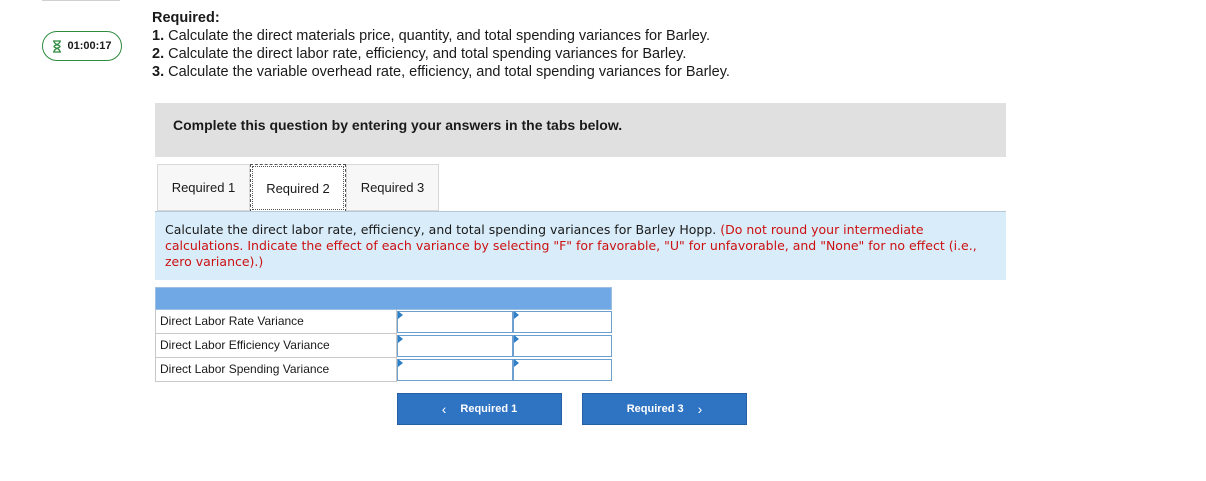 The width and height of the screenshot is (1206, 481). I want to click on next-button-label: Required 3, so click(655, 409).